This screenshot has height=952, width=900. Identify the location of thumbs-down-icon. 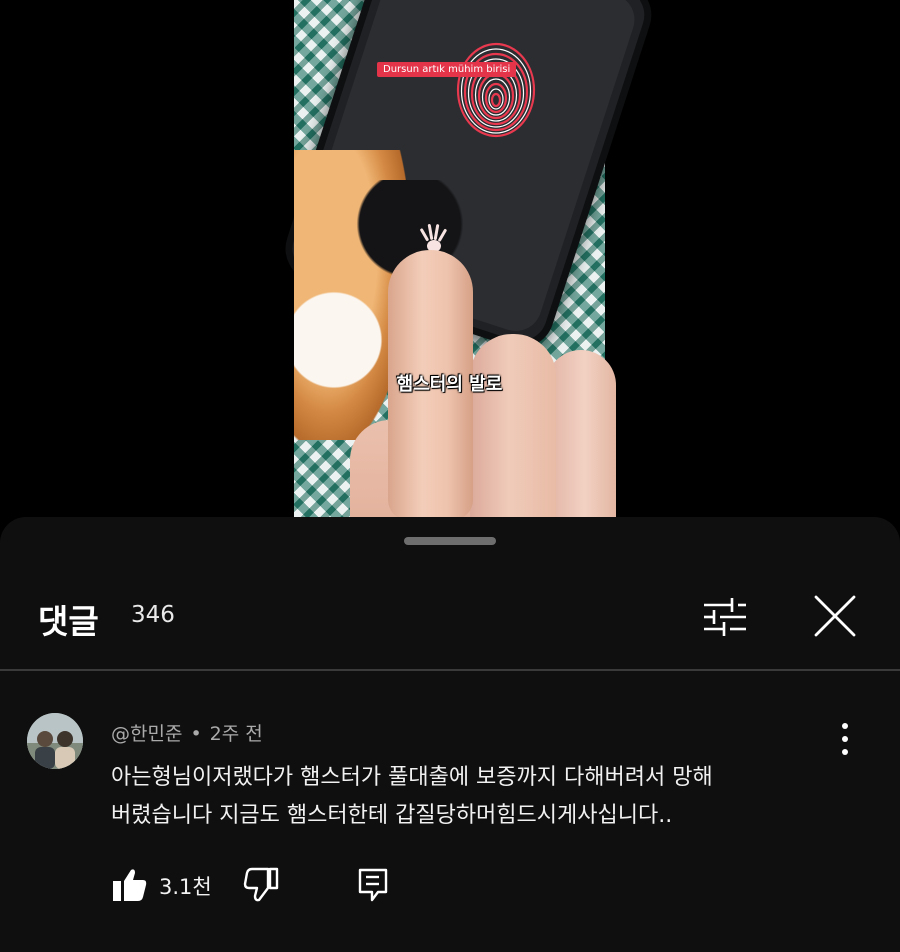
(261, 884).